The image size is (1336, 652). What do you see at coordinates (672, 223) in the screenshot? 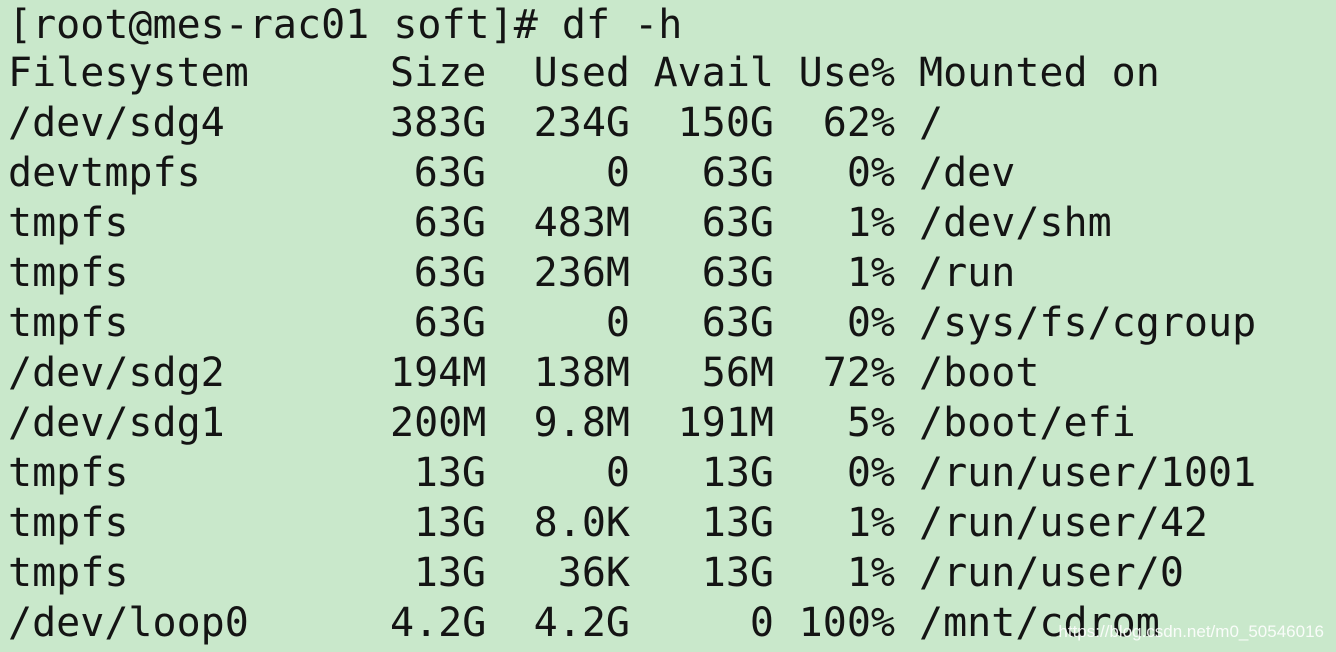
I see `df-row: tmpfs 63G 483M 63G 1% /dev/shm` at bounding box center [672, 223].